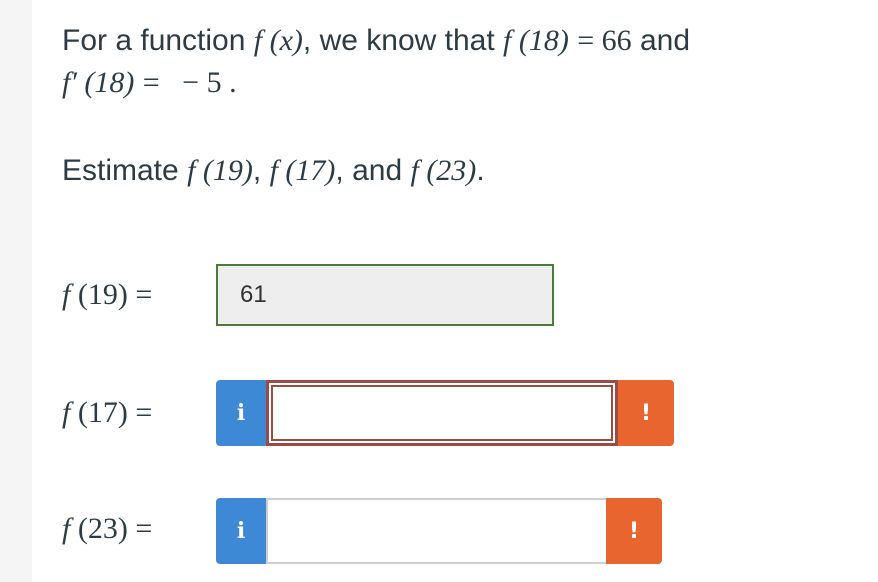 This screenshot has width=878, height=582. I want to click on left-rail, so click(16, 291).